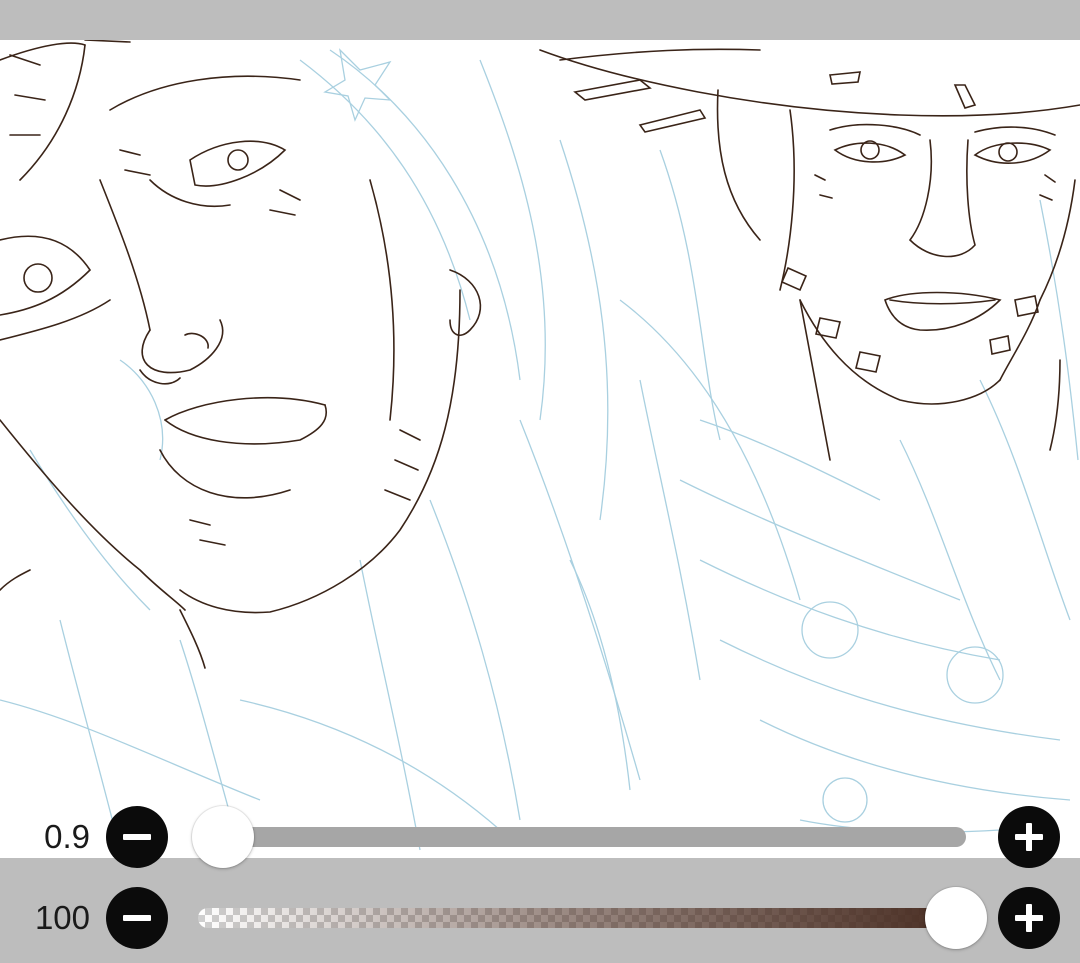  Describe the element at coordinates (67, 836) in the screenshot. I see `brush-size-value: 0.9` at that location.